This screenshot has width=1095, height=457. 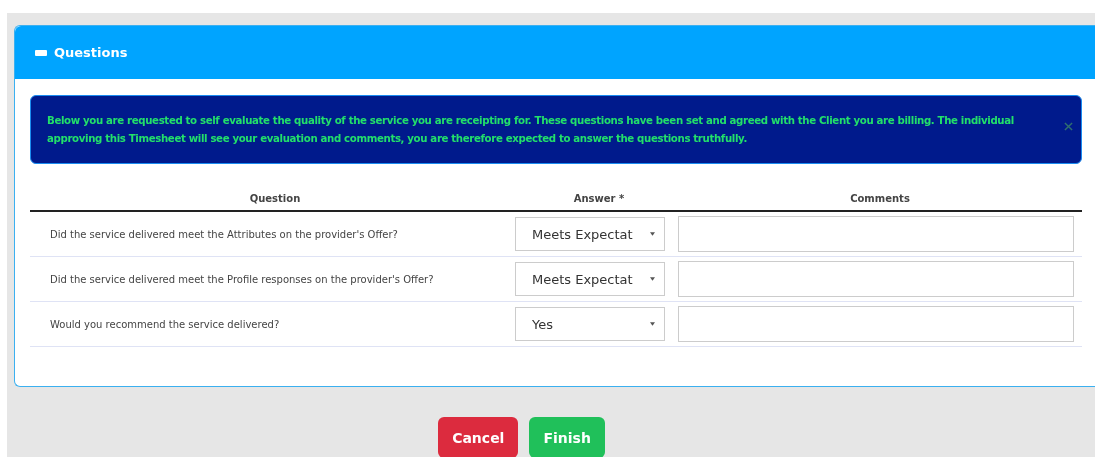 What do you see at coordinates (275, 202) in the screenshot?
I see `column-header: Question` at bounding box center [275, 202].